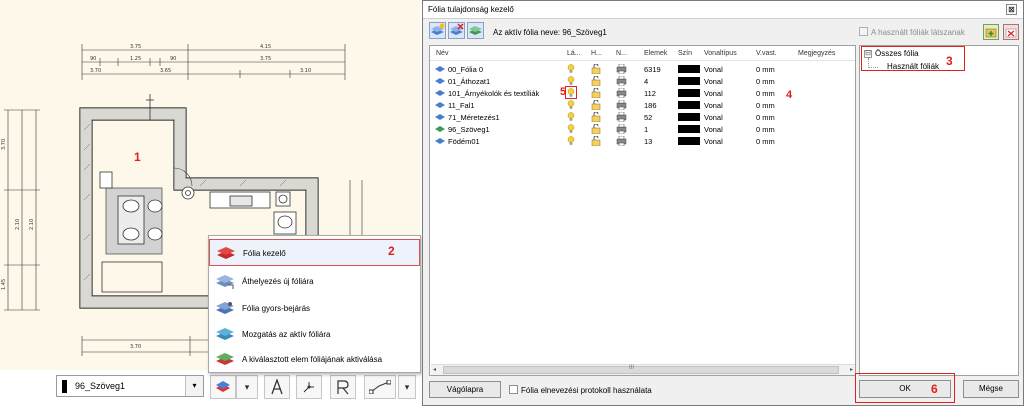  Describe the element at coordinates (278, 281) in the screenshot. I see `menu-item-label: Áthelyezés új fóliára` at that location.